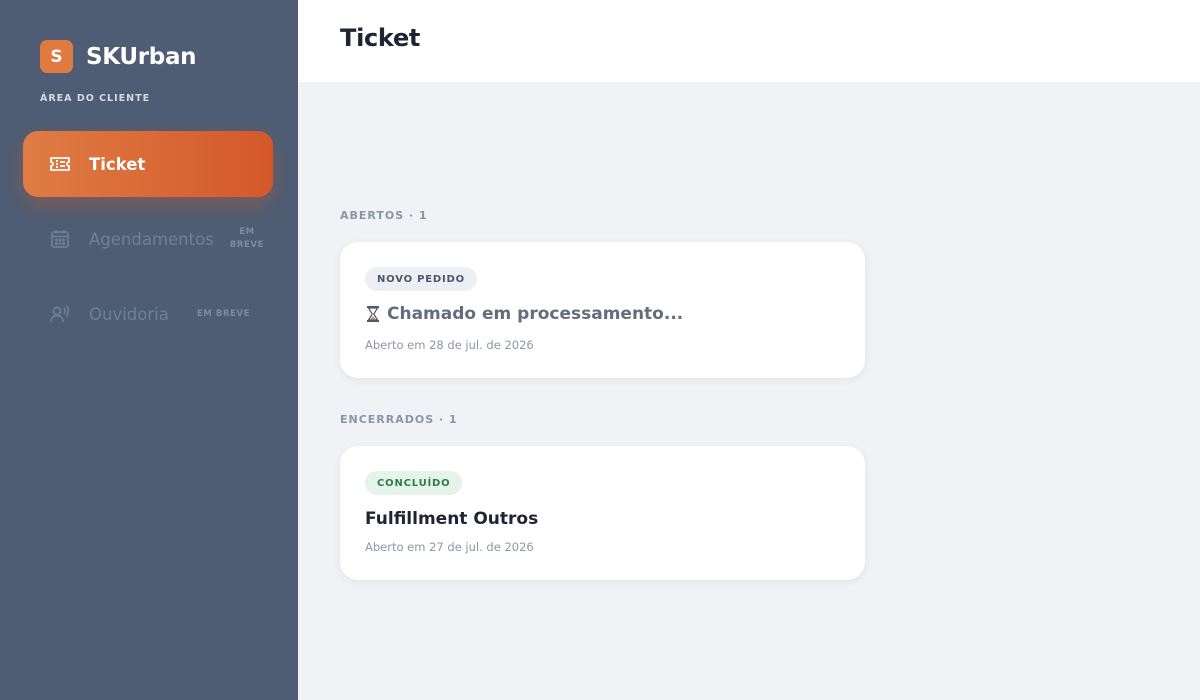 The image size is (1200, 700). I want to click on ticket-title: Fulfillment Outros, so click(451, 519).